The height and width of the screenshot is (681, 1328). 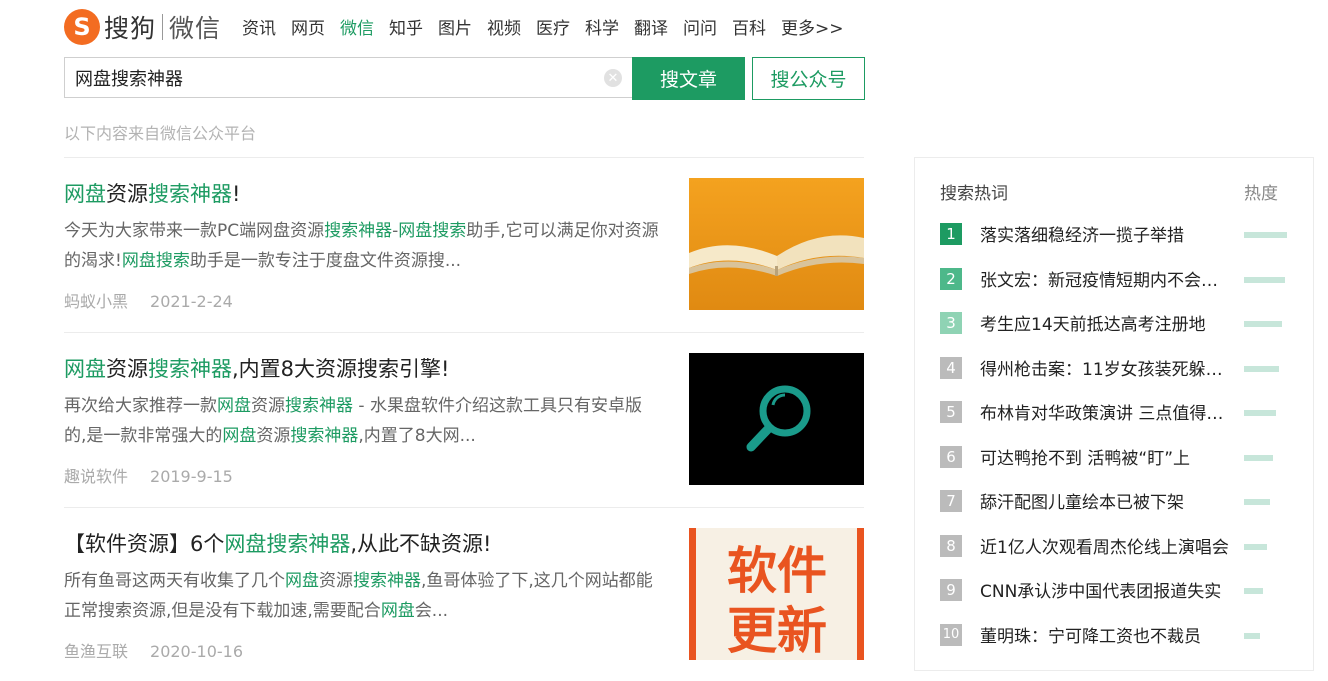 I want to click on rank-badge: 3, so click(x=951, y=323).